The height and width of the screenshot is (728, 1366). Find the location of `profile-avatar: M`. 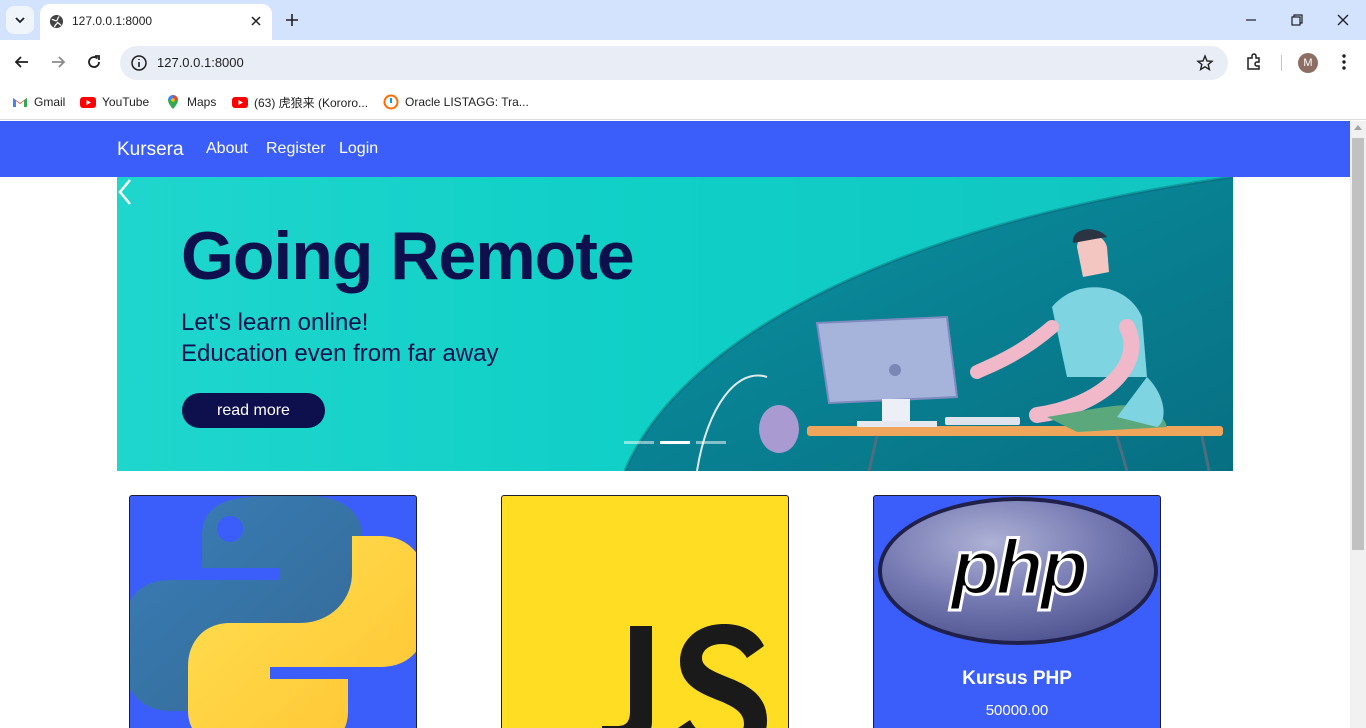

profile-avatar: M is located at coordinates (1308, 63).